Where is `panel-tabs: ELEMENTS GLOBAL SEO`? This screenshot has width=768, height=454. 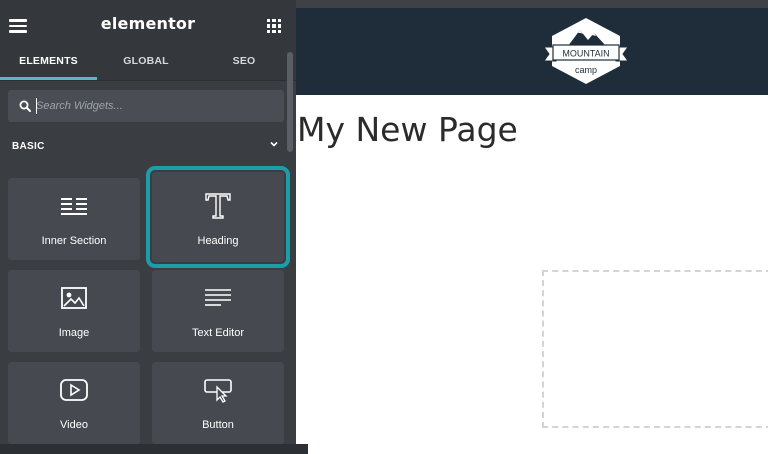 panel-tabs: ELEMENTS GLOBAL SEO is located at coordinates (148, 65).